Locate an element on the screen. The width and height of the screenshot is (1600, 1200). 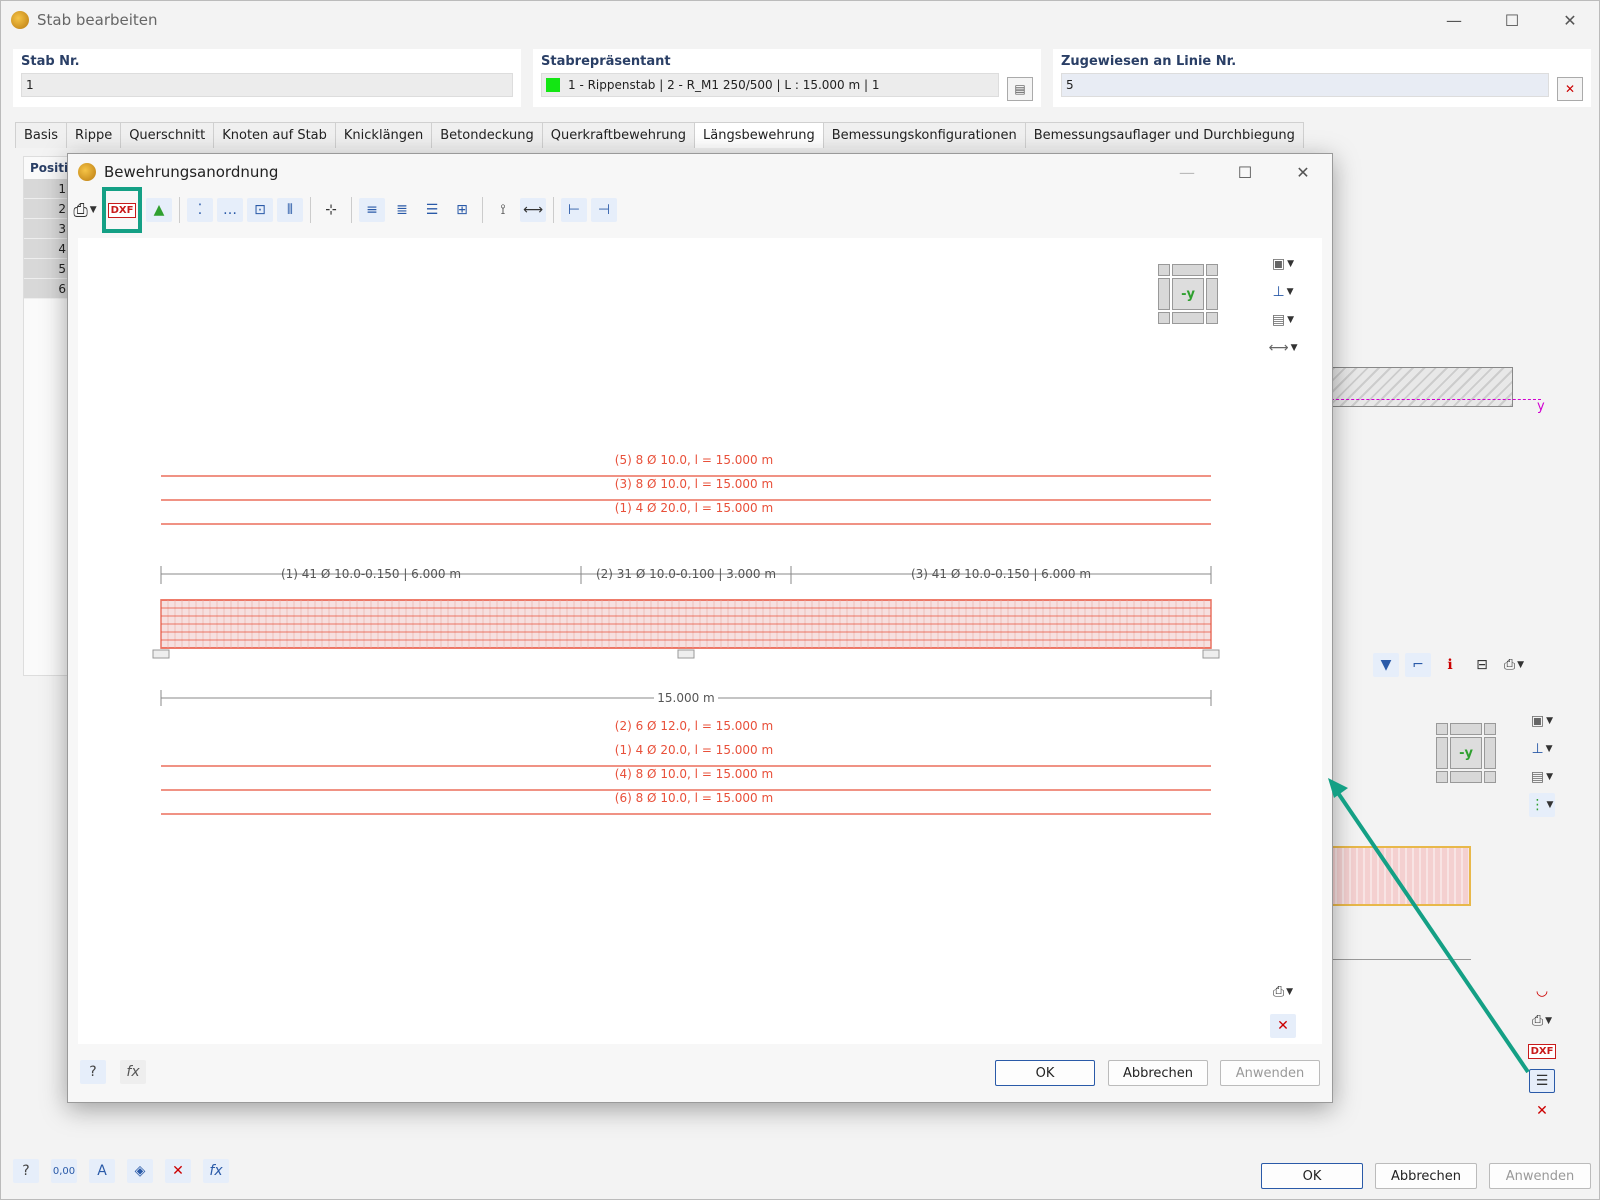
stirrup-label: (2) 31 Ø 10.0-0.100 | 3.000 m is located at coordinates (686, 574).